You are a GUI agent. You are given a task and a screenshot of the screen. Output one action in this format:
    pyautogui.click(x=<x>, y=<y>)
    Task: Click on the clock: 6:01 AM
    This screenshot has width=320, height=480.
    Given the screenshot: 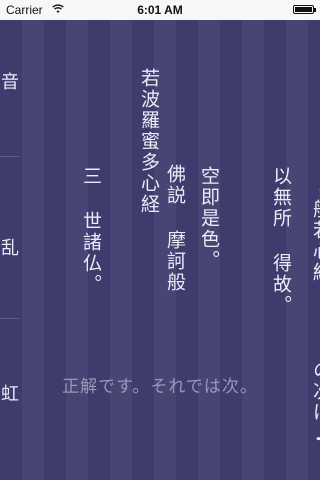 What is the action you would take?
    pyautogui.click(x=160, y=10)
    